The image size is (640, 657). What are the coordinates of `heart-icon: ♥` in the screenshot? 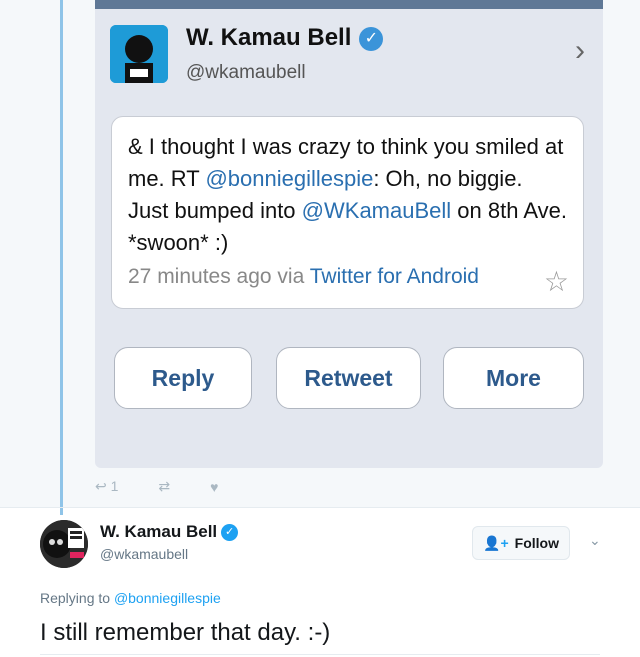 It's located at (214, 487).